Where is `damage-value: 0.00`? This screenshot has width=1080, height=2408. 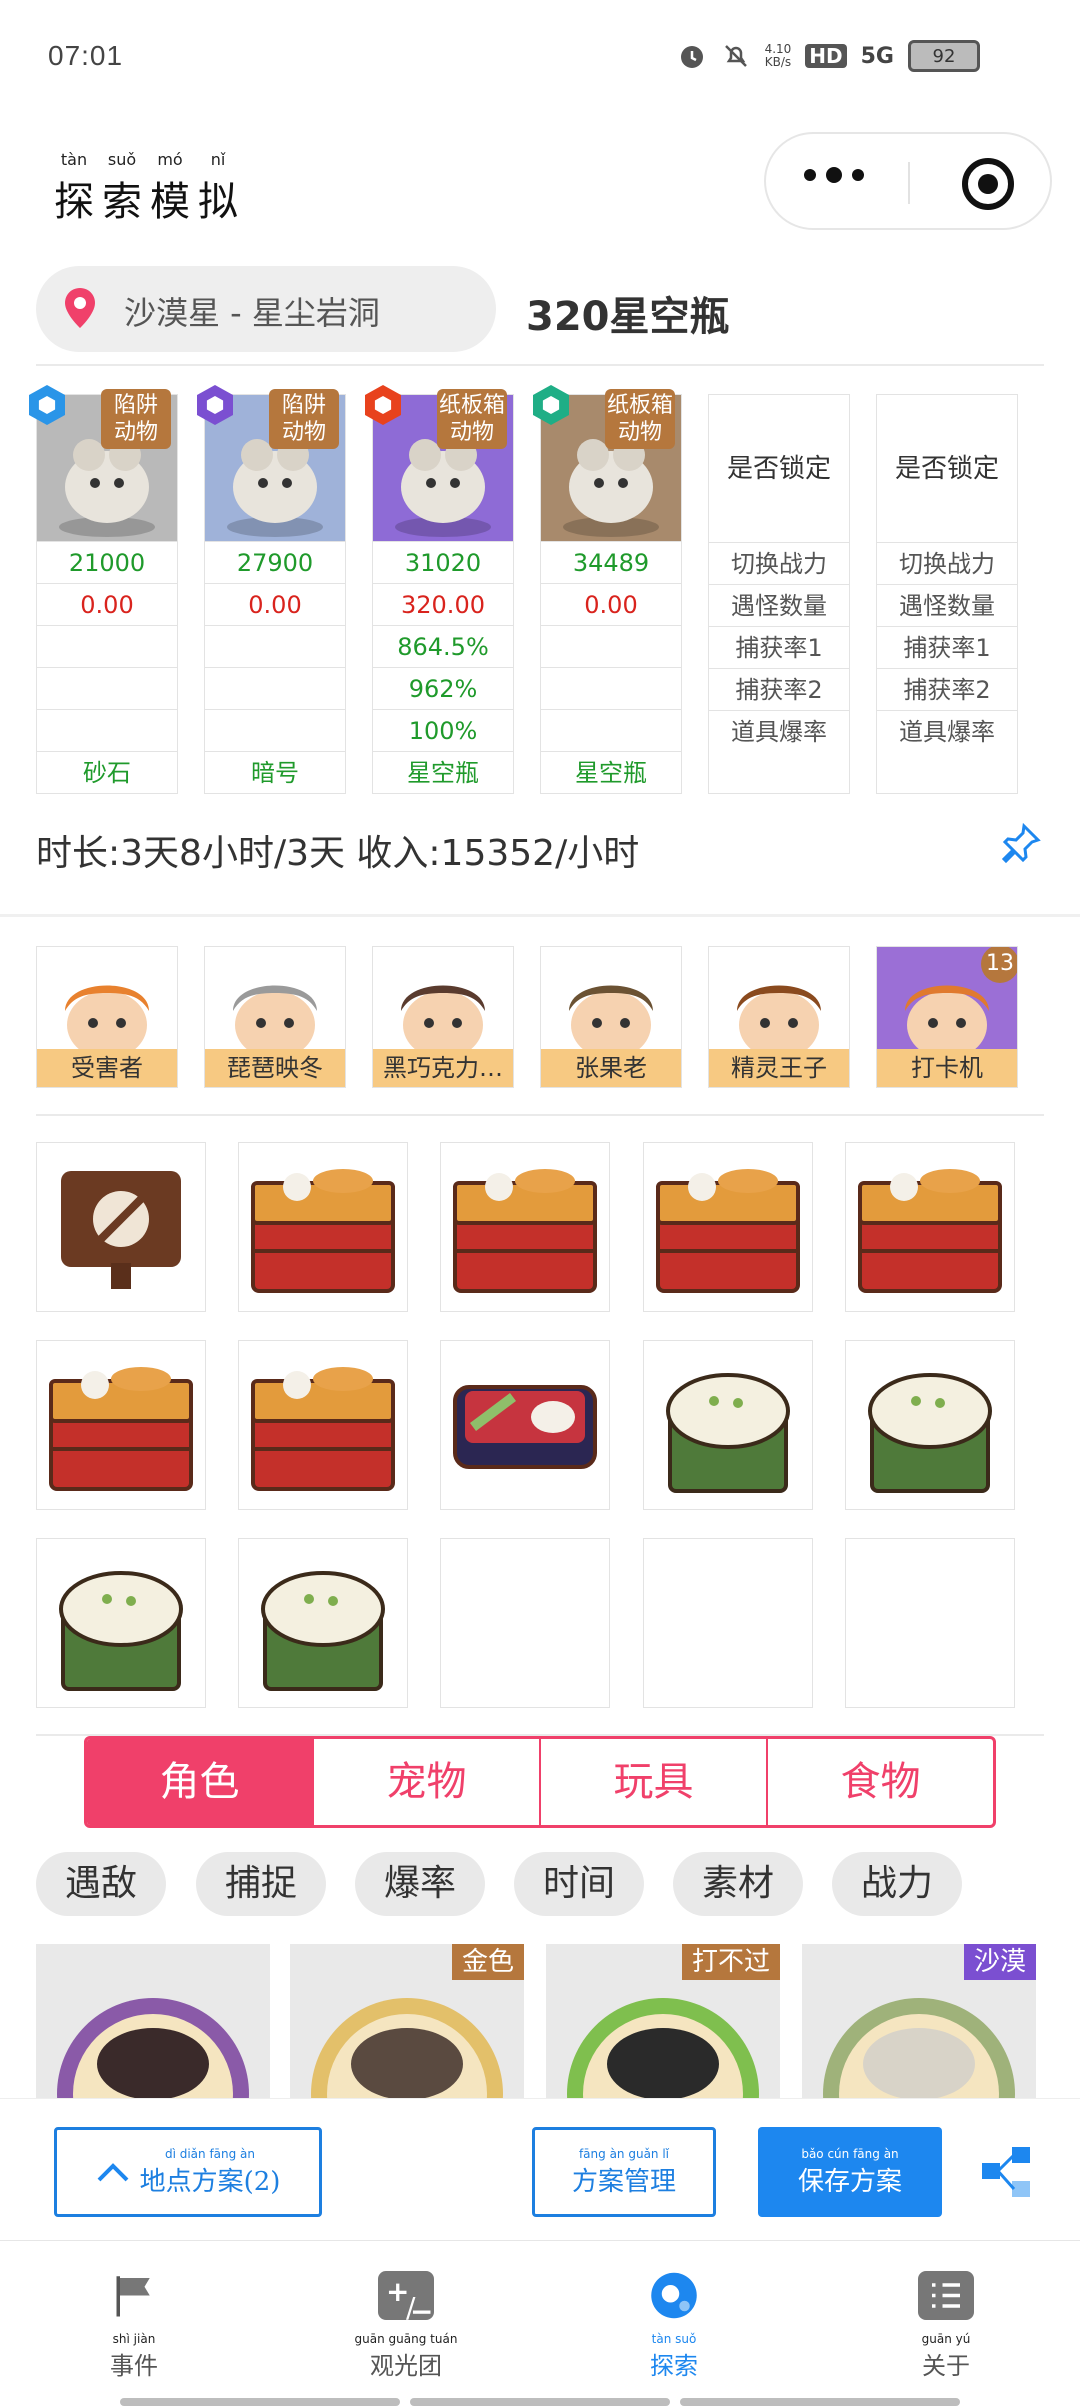
damage-value: 0.00 is located at coordinates (611, 604).